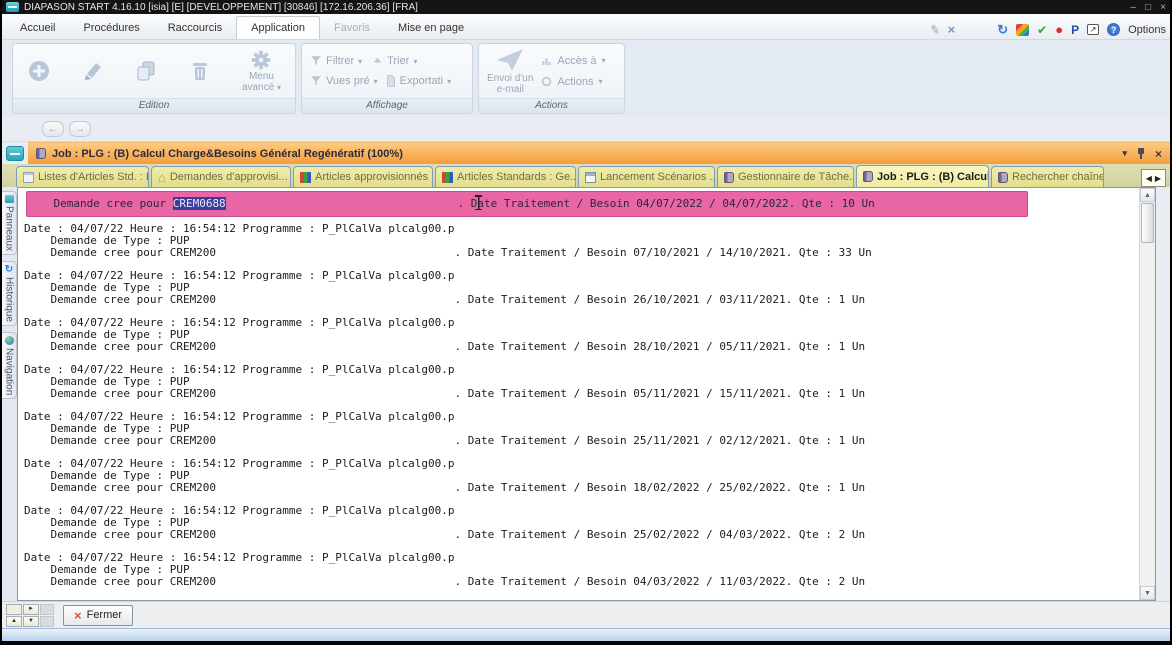 The image size is (1172, 645). Describe the element at coordinates (278, 27) in the screenshot. I see `menu-tab-application: Application` at that location.